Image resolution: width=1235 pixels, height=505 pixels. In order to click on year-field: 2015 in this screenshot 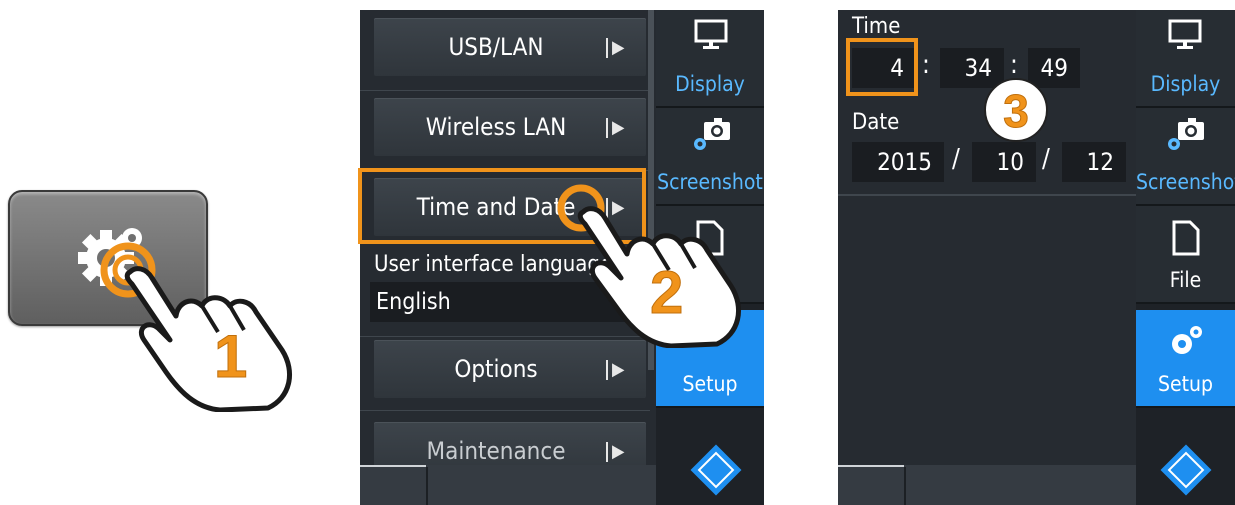, I will do `click(898, 162)`.